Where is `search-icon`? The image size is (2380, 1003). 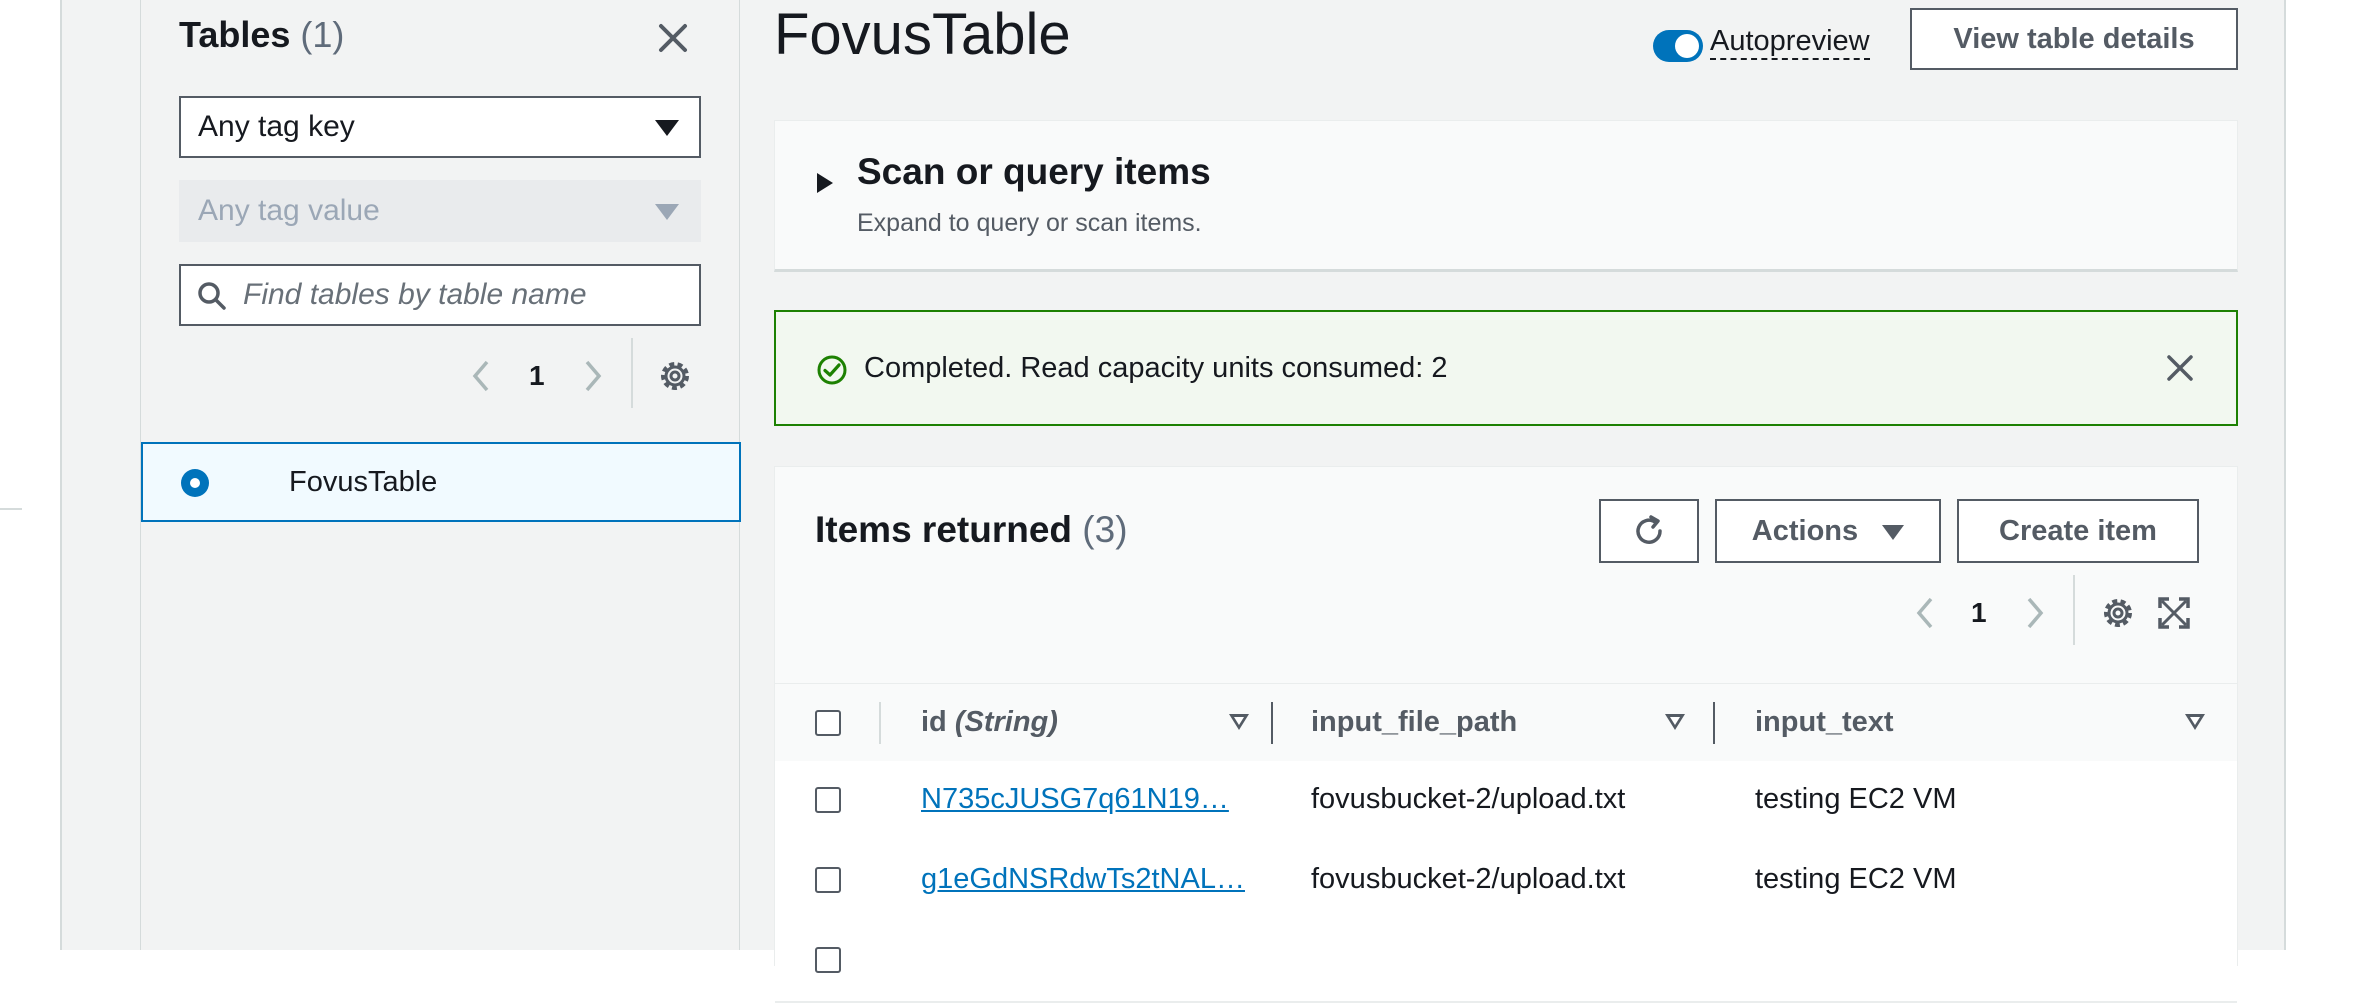
search-icon is located at coordinates (212, 296).